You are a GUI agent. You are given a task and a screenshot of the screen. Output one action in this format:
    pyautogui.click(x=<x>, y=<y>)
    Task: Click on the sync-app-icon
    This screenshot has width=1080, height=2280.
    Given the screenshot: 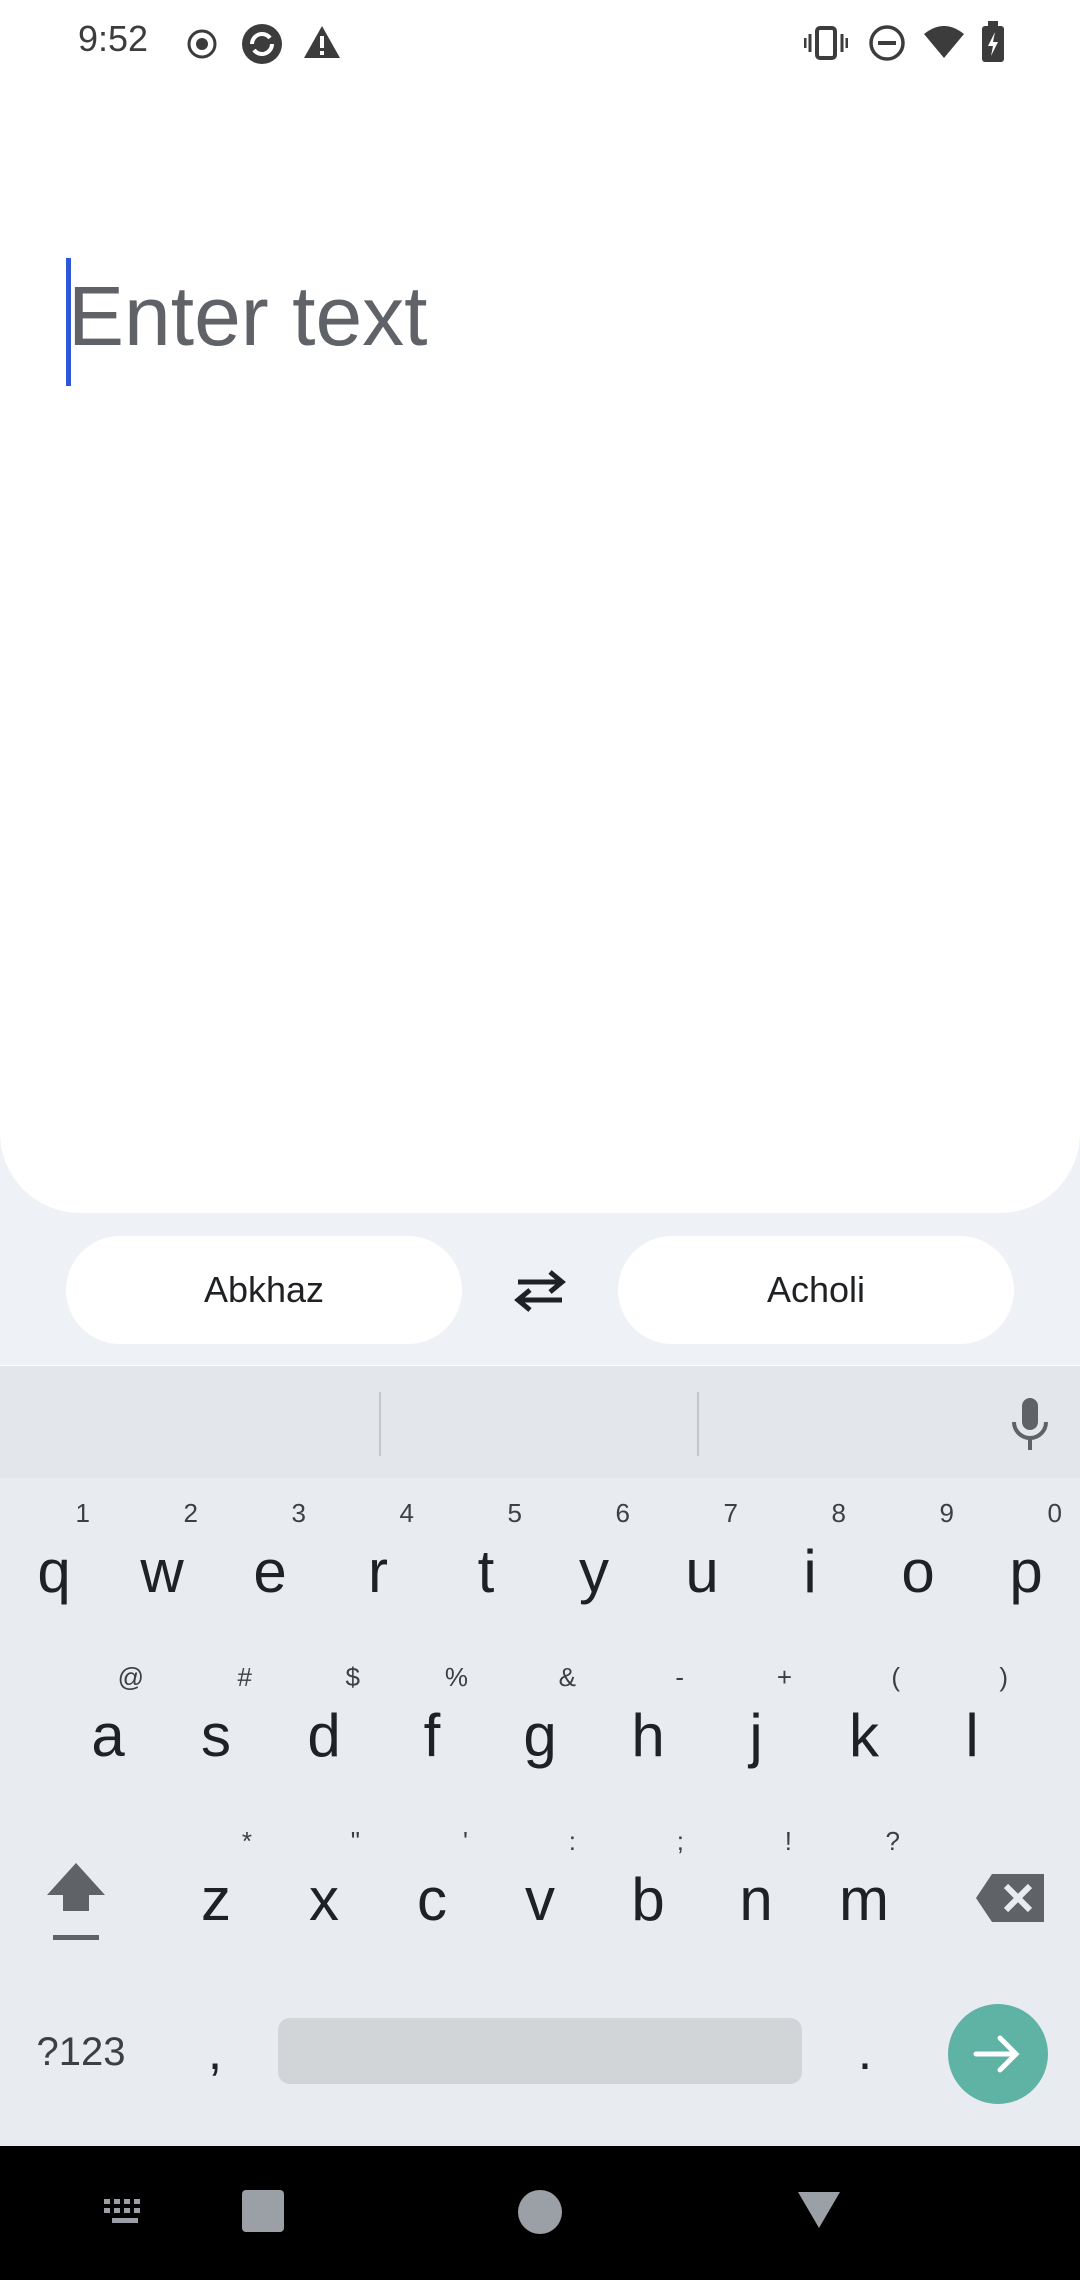 What is the action you would take?
    pyautogui.click(x=262, y=44)
    